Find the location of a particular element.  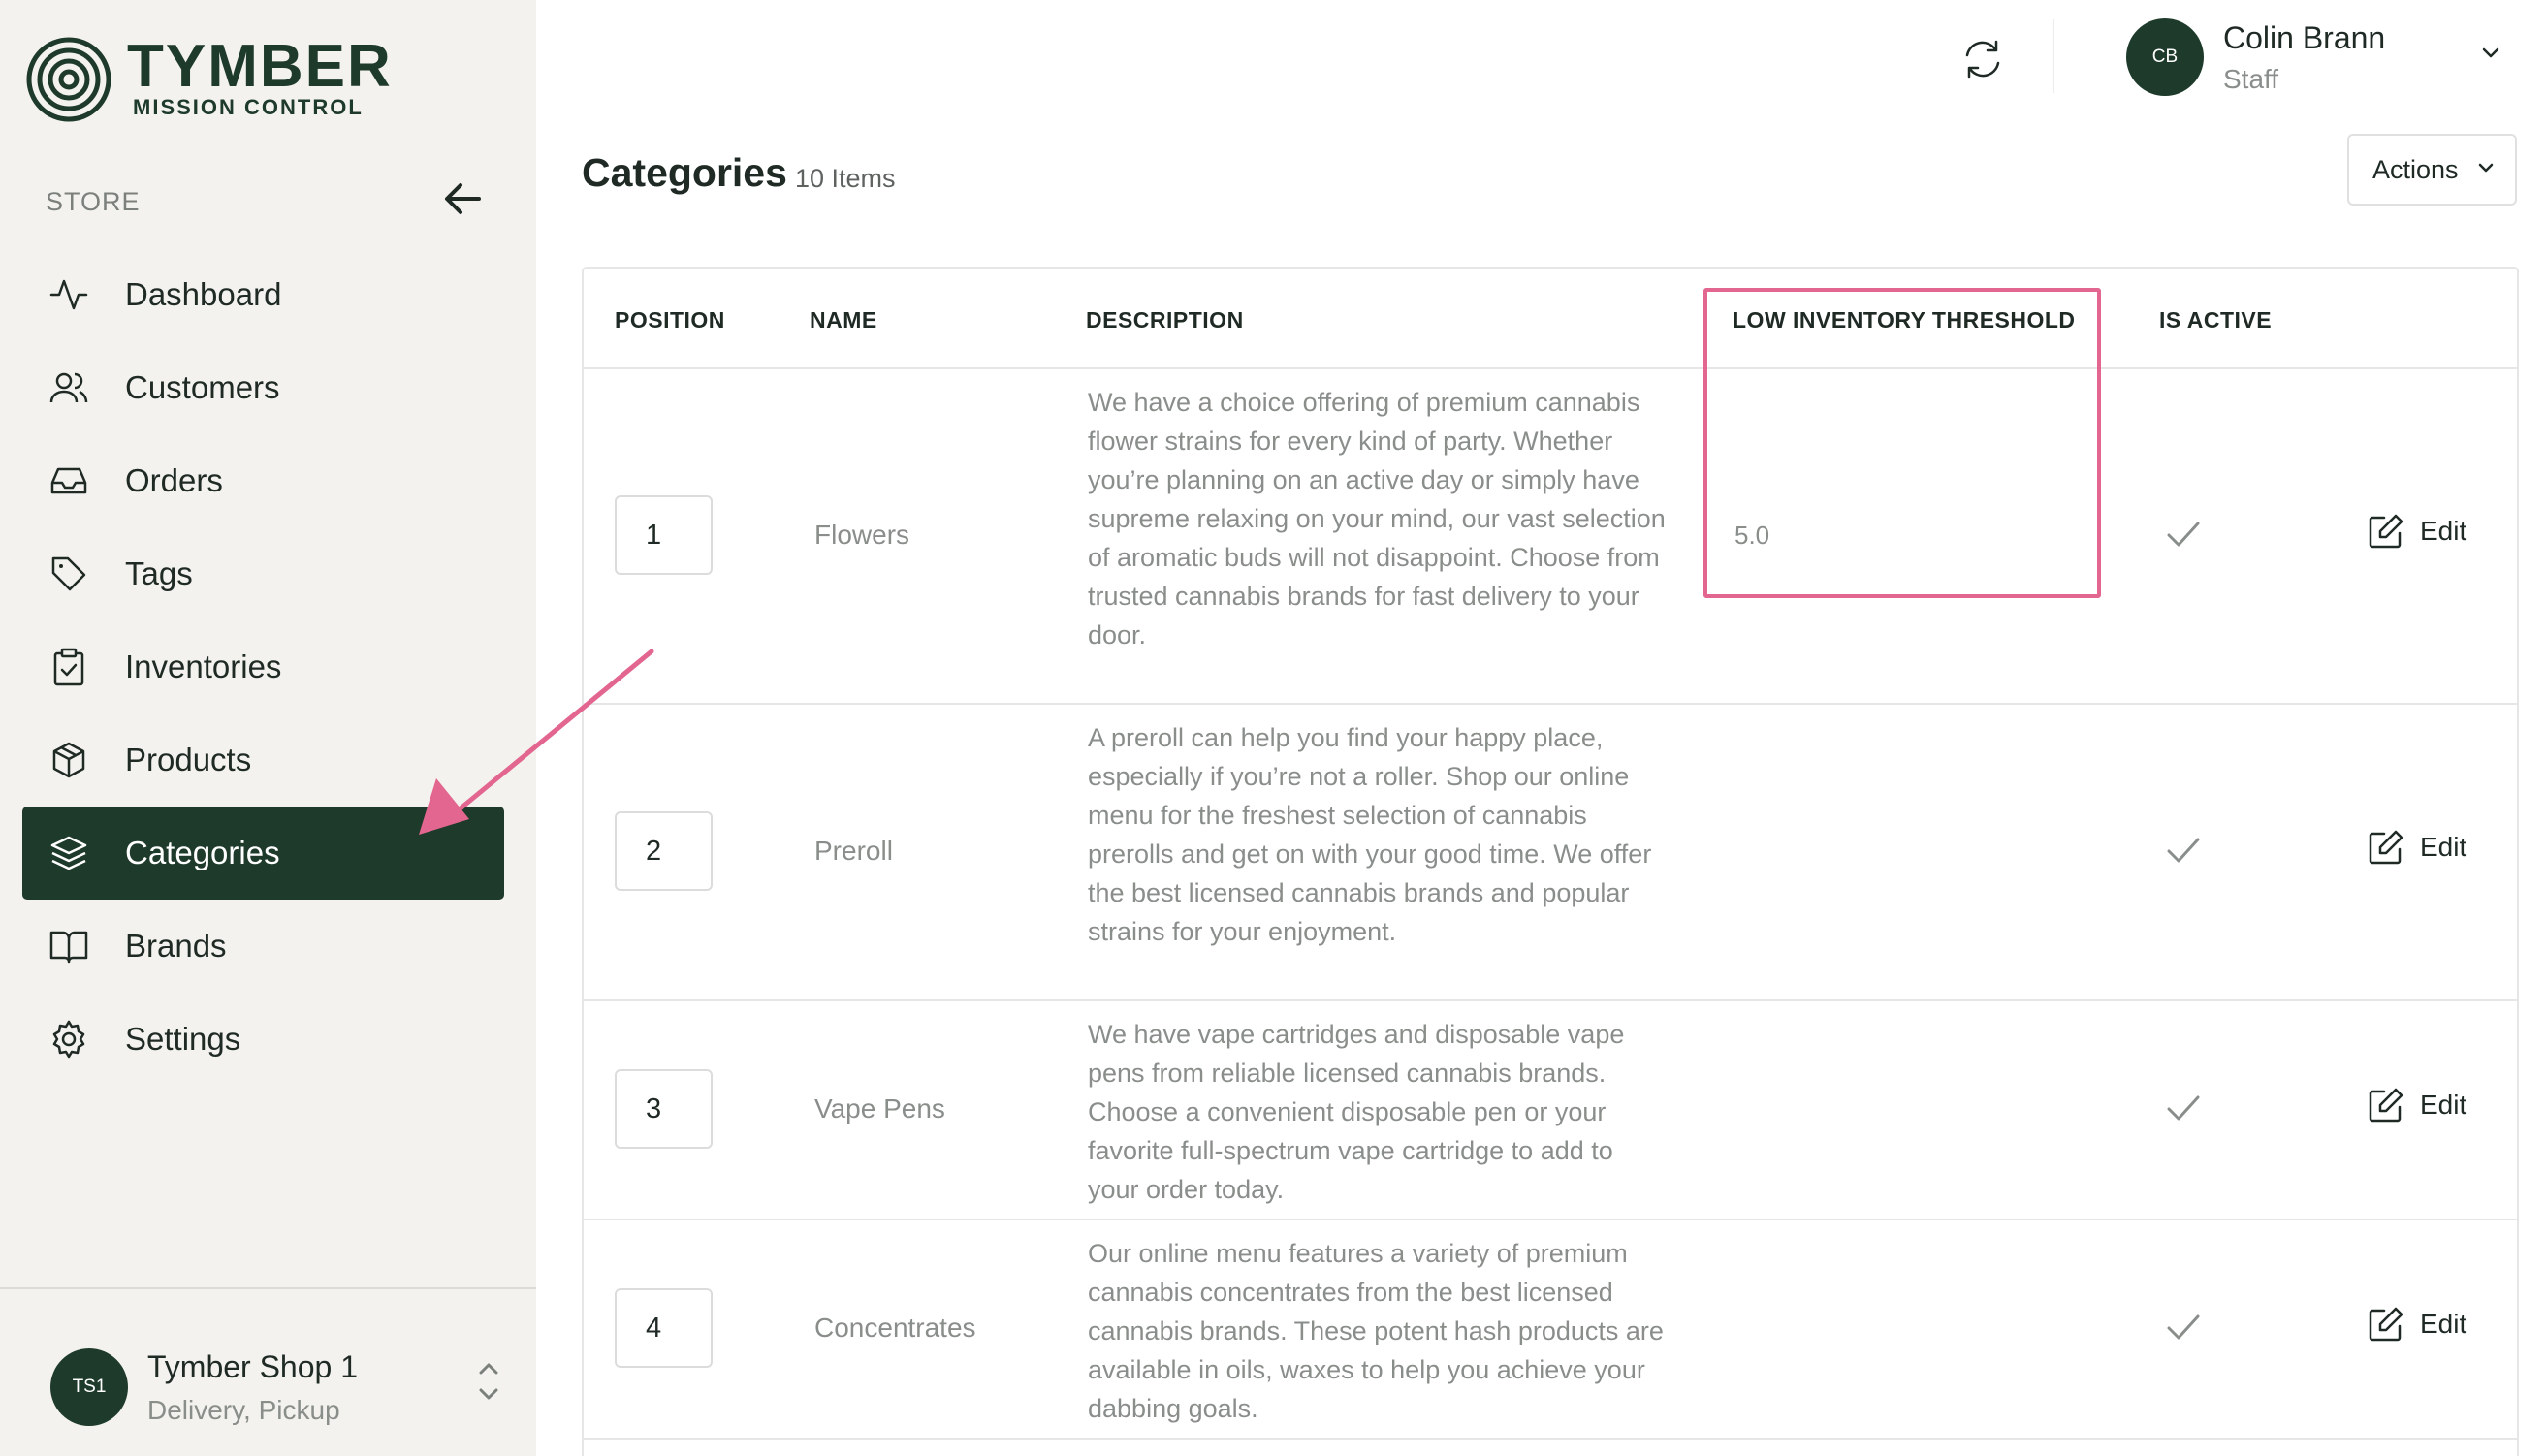

refresh-icon is located at coordinates (1982, 60).